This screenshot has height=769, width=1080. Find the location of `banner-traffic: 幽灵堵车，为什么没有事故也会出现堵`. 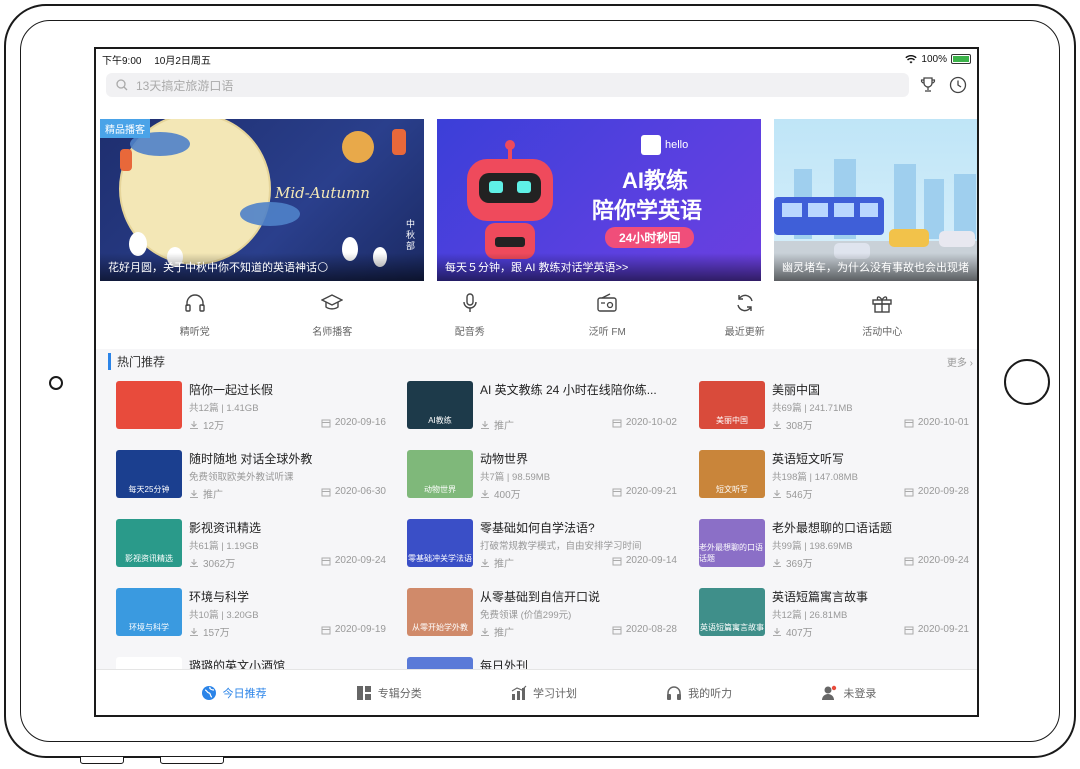

banner-traffic: 幽灵堵车，为什么没有事故也会出现堵 is located at coordinates (875, 200).